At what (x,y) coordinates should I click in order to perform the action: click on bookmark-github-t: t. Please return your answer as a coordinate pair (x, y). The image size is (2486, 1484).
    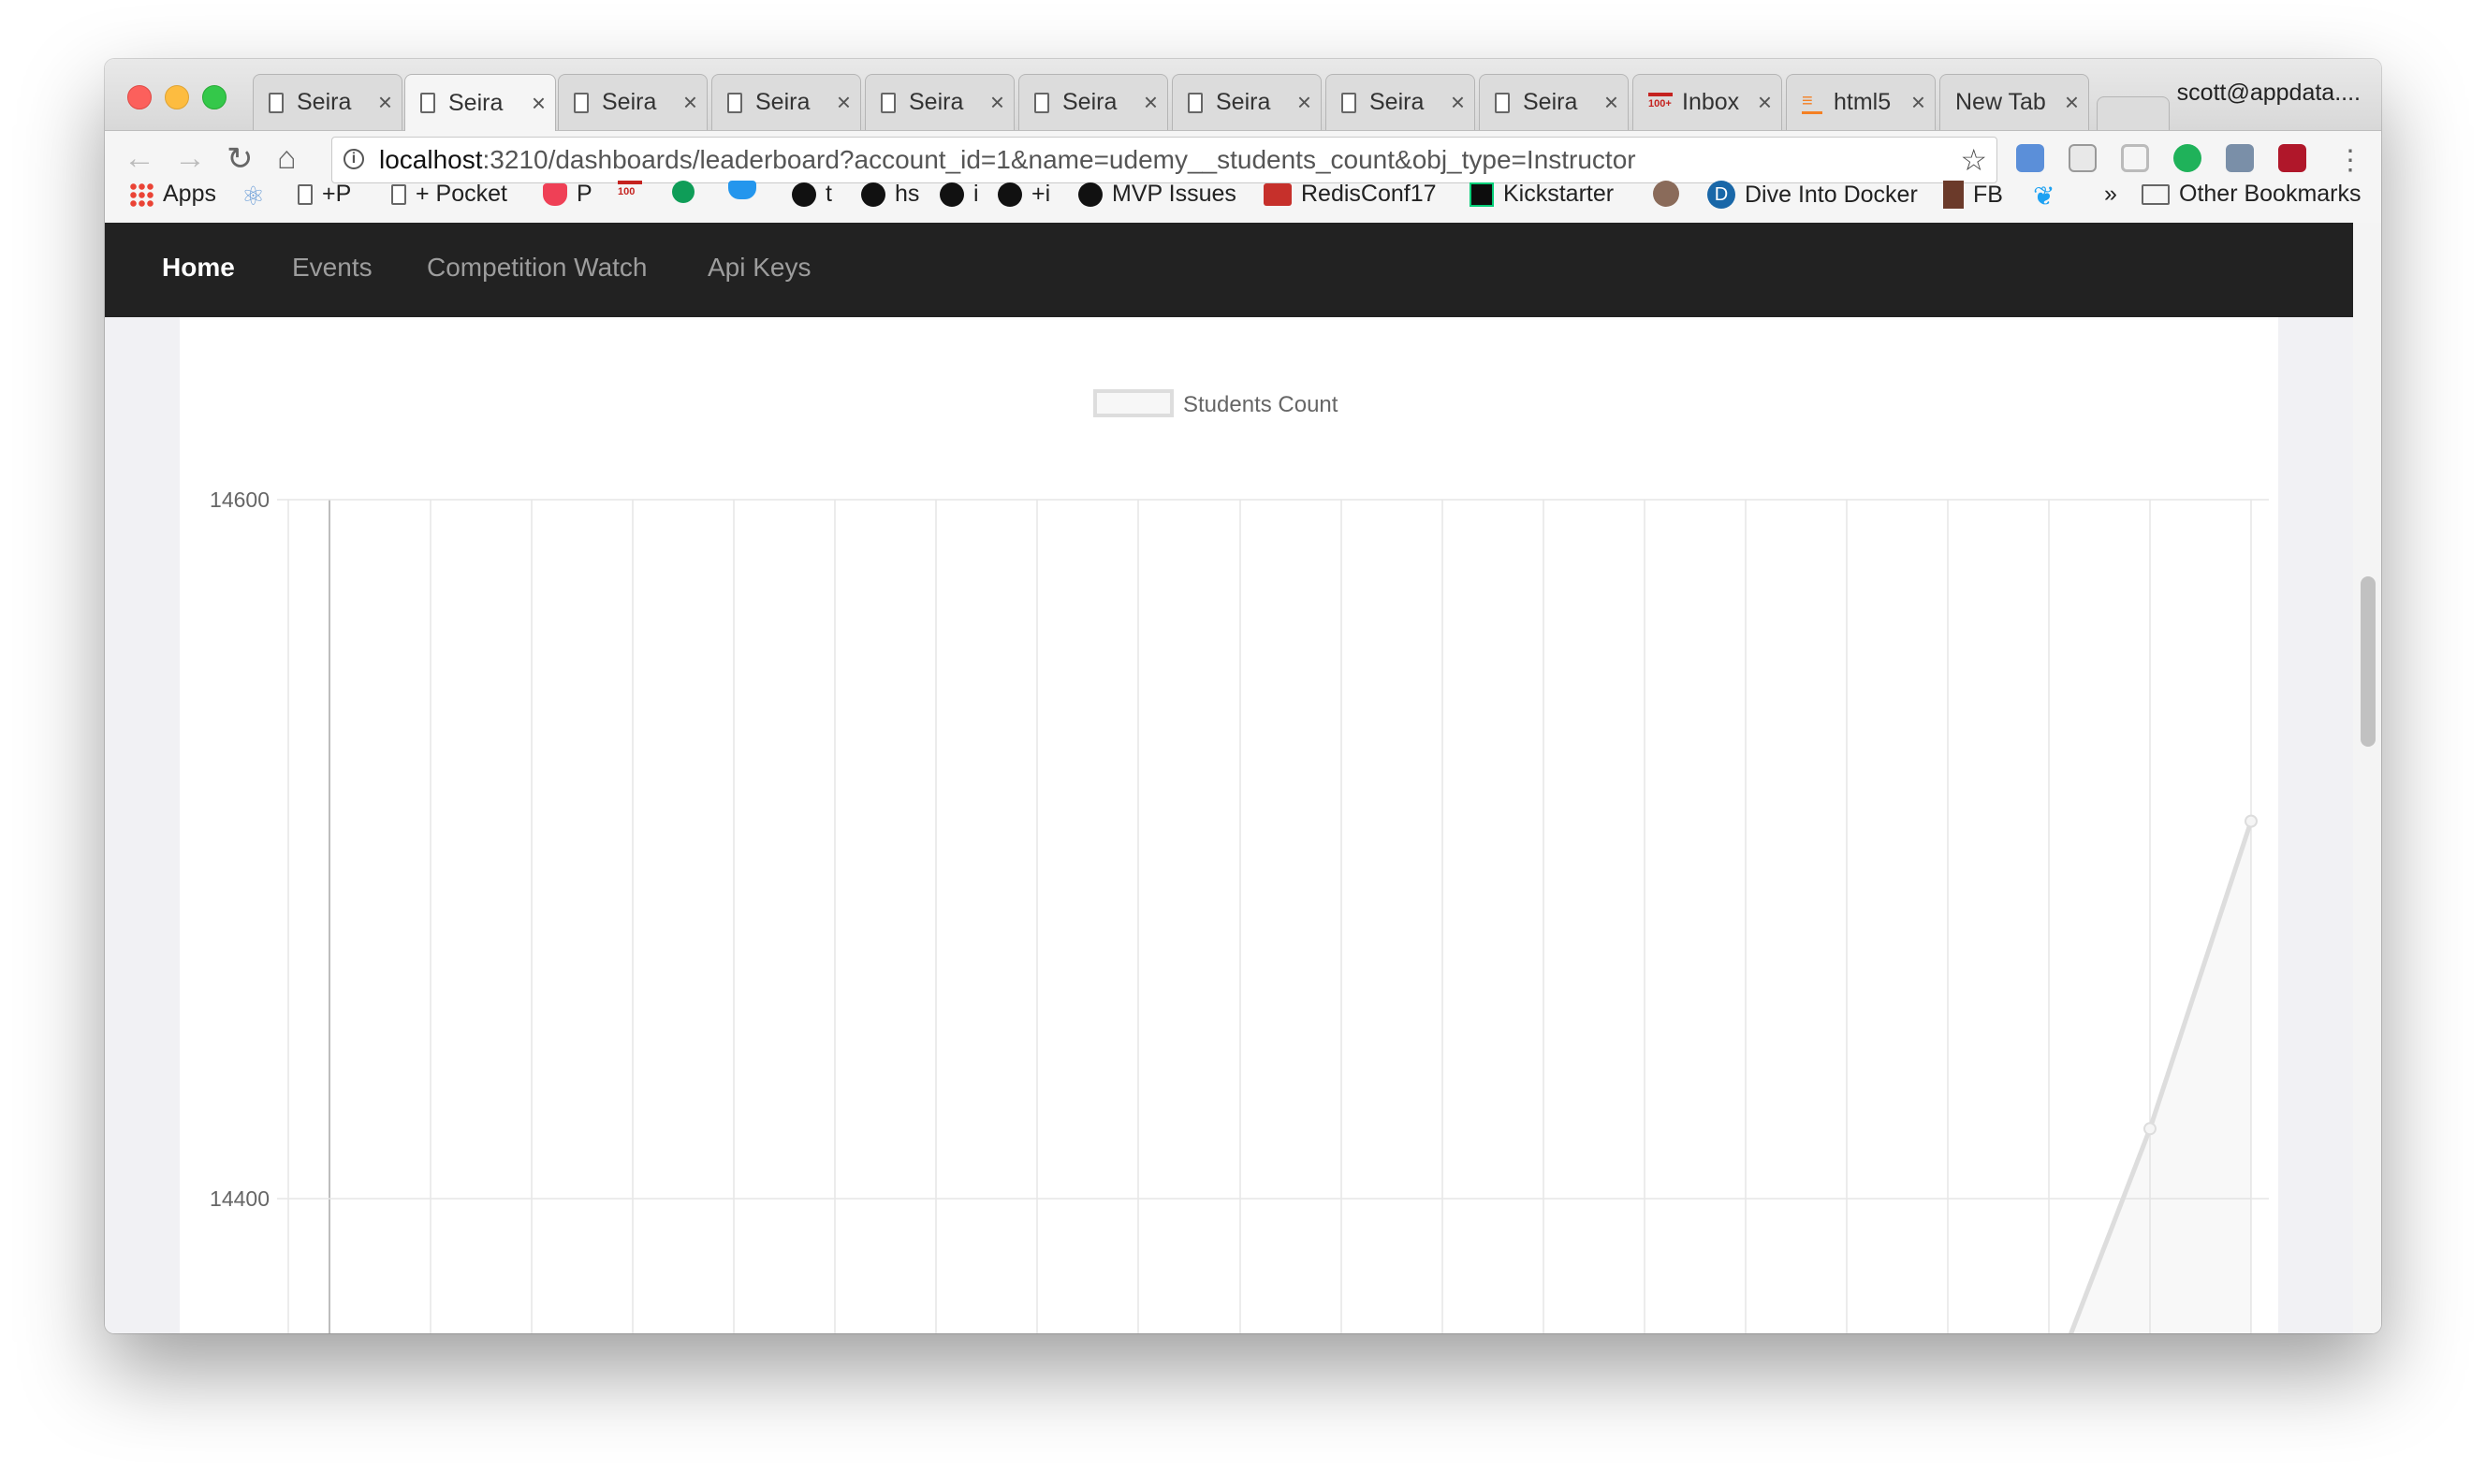
    Looking at the image, I should click on (812, 194).